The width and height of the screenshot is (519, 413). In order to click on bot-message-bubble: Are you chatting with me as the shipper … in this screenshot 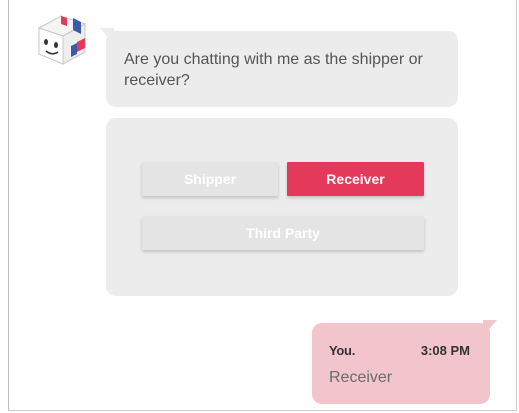, I will do `click(279, 67)`.